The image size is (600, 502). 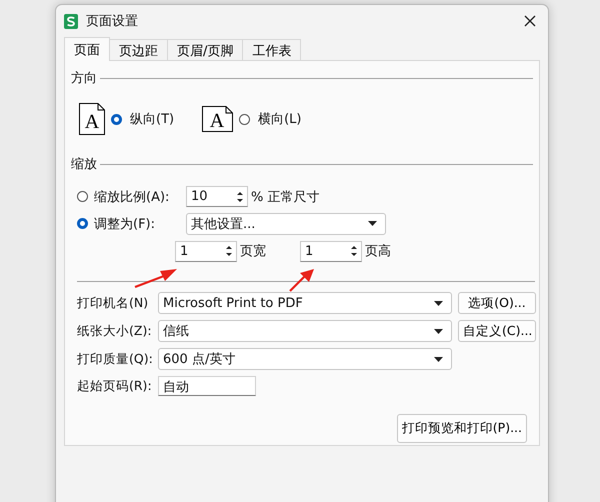 What do you see at coordinates (253, 251) in the screenshot?
I see `field-unit: 页宽` at bounding box center [253, 251].